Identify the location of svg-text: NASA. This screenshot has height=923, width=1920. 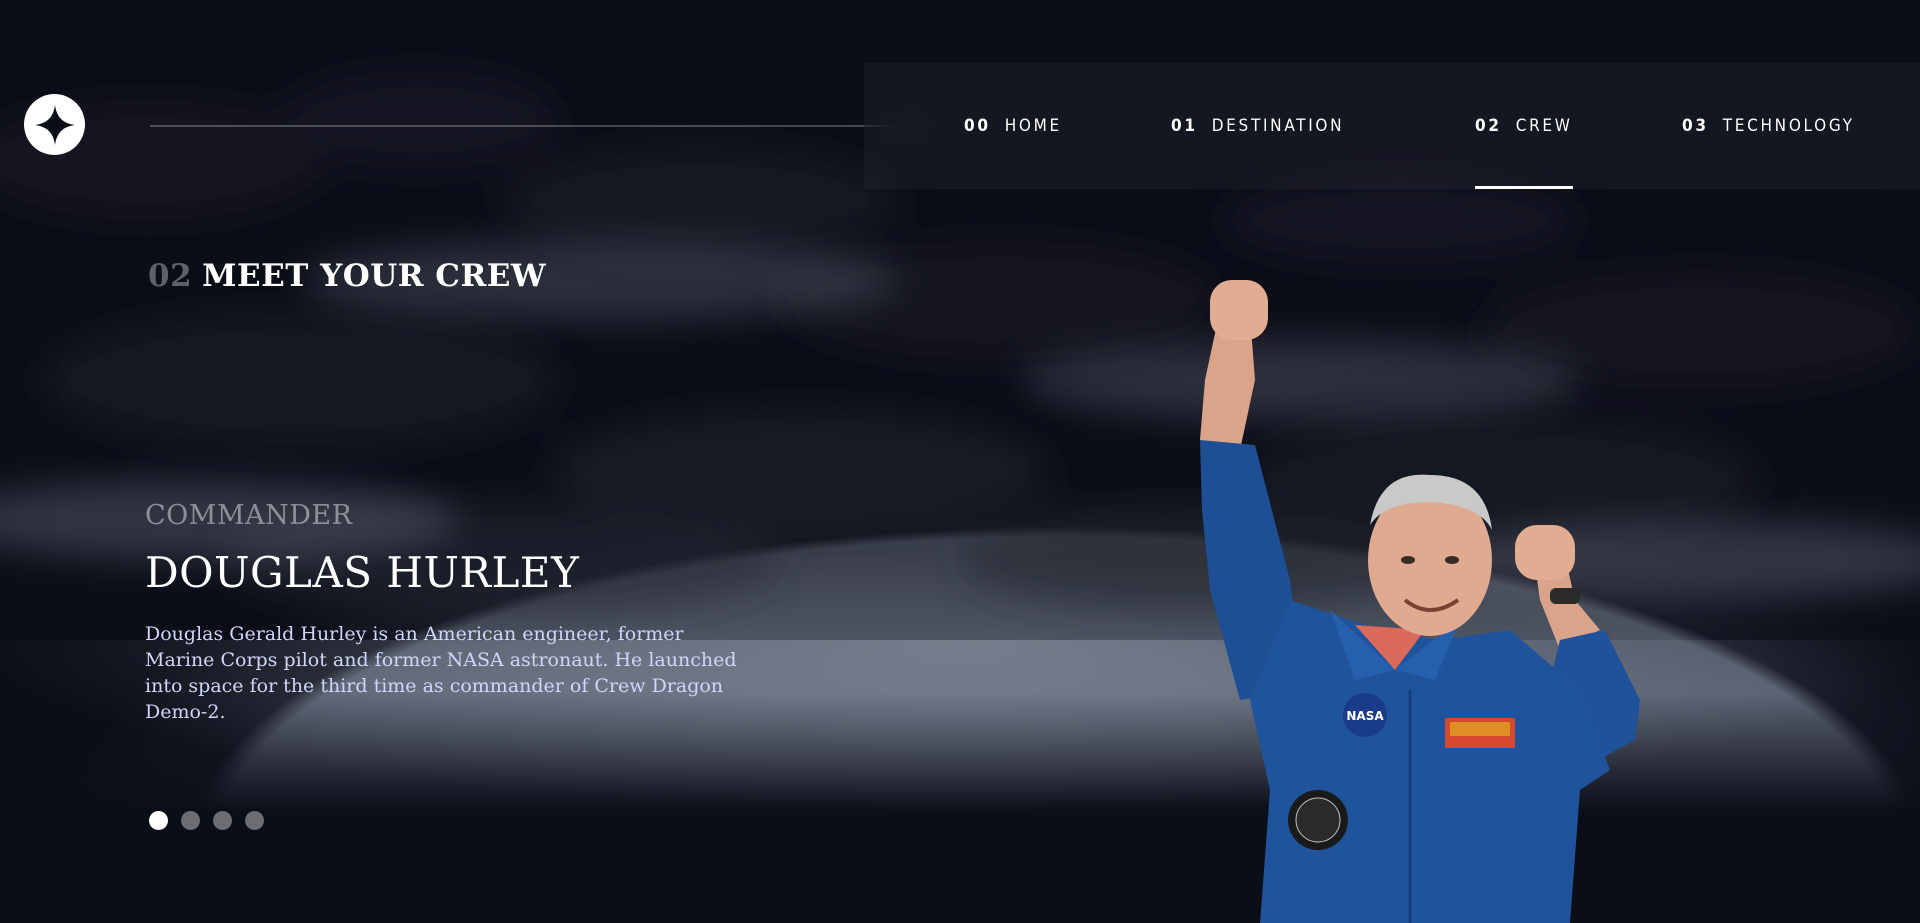
(1365, 716).